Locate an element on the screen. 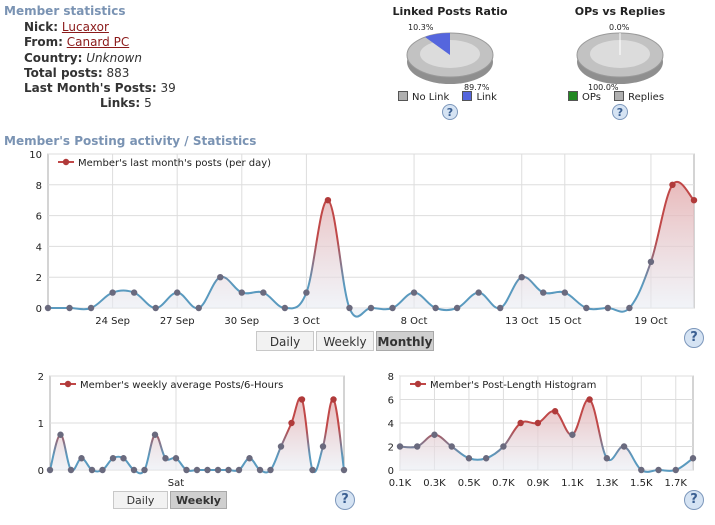 The image size is (715, 525). activity-help-icon: ? is located at coordinates (694, 338).